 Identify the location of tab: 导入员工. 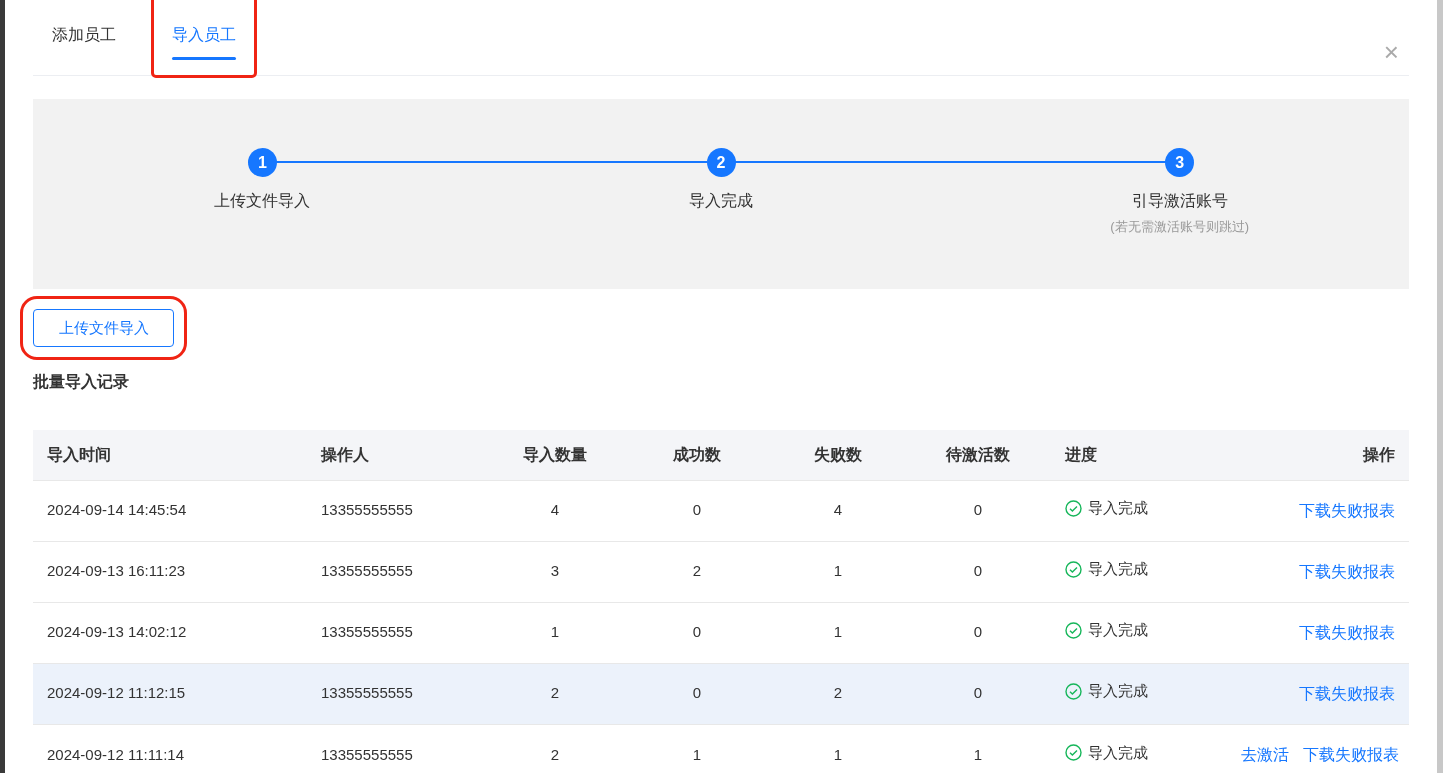
(204, 37).